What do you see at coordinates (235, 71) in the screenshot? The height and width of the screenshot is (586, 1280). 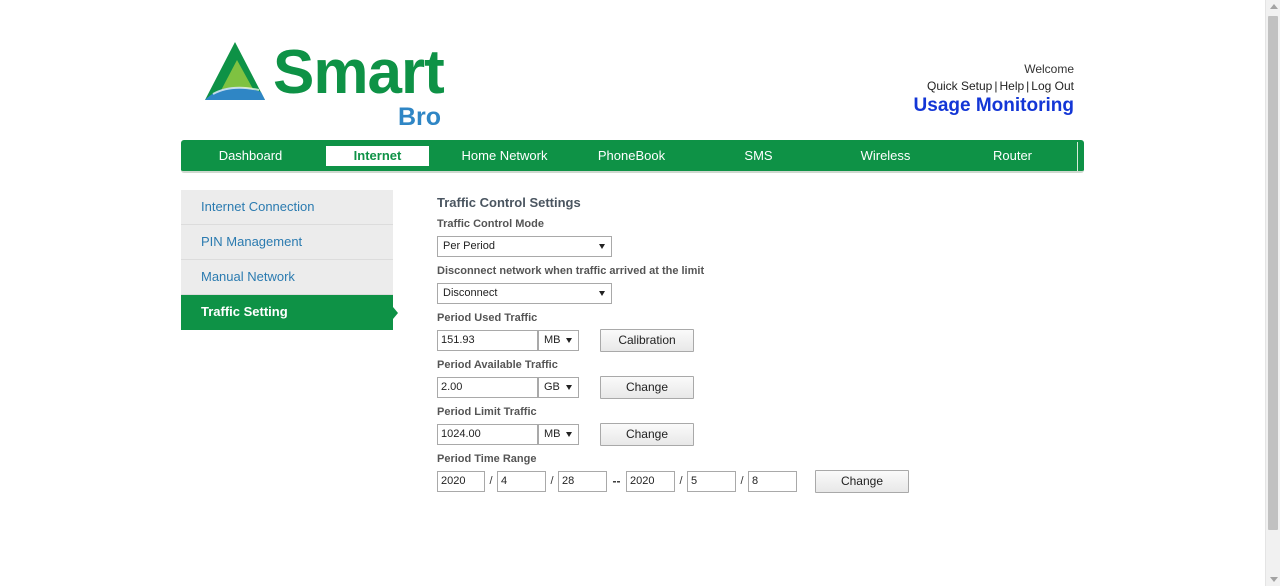 I see `smart-triangle-logo-icon` at bounding box center [235, 71].